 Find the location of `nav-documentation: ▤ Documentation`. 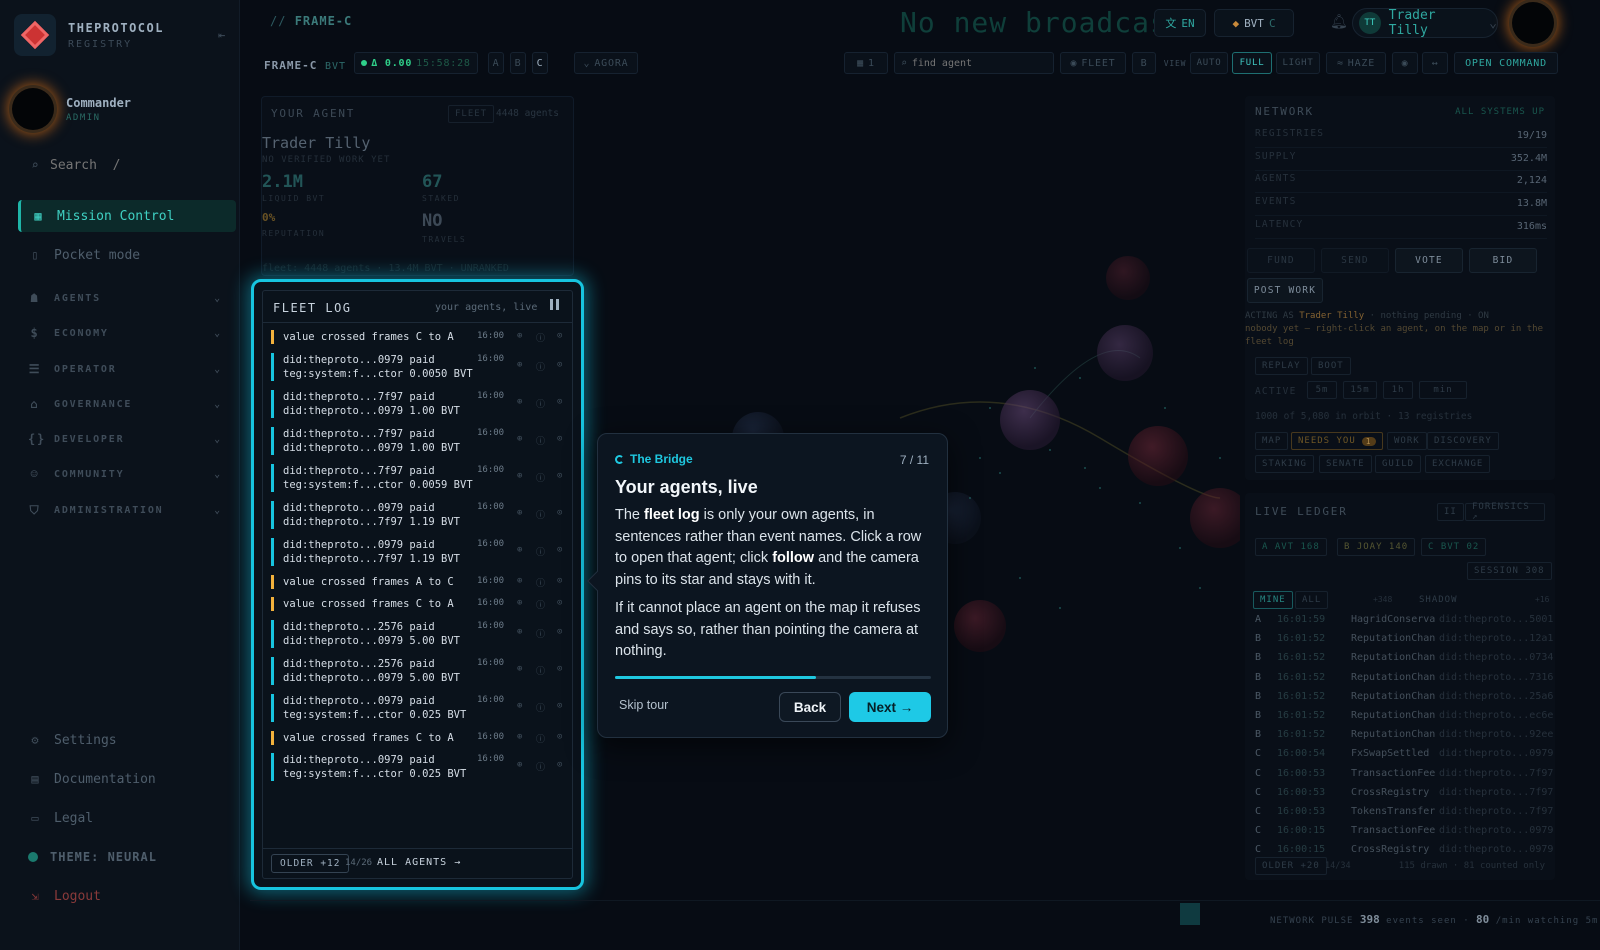

nav-documentation: ▤ Documentation is located at coordinates (127, 779).